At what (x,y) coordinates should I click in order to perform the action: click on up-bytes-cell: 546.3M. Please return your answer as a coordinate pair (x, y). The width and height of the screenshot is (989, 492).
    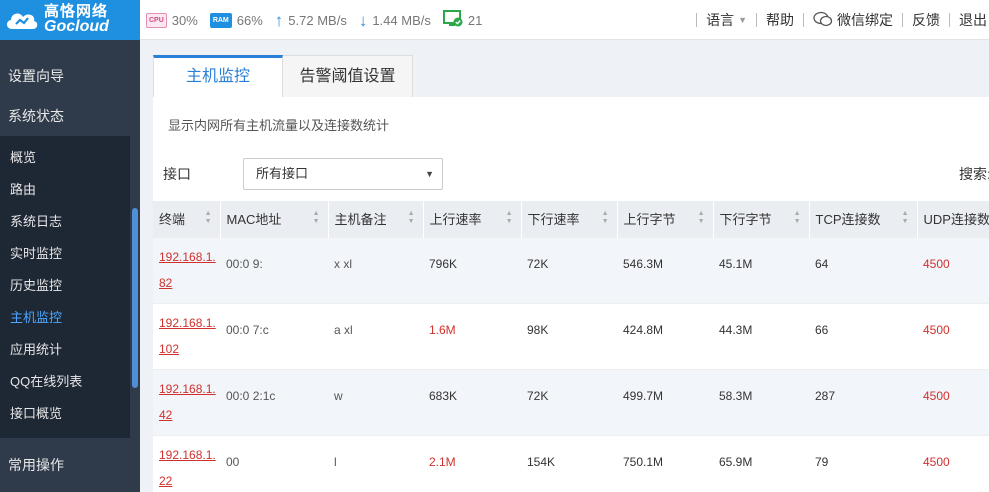
    Looking at the image, I should click on (665, 269).